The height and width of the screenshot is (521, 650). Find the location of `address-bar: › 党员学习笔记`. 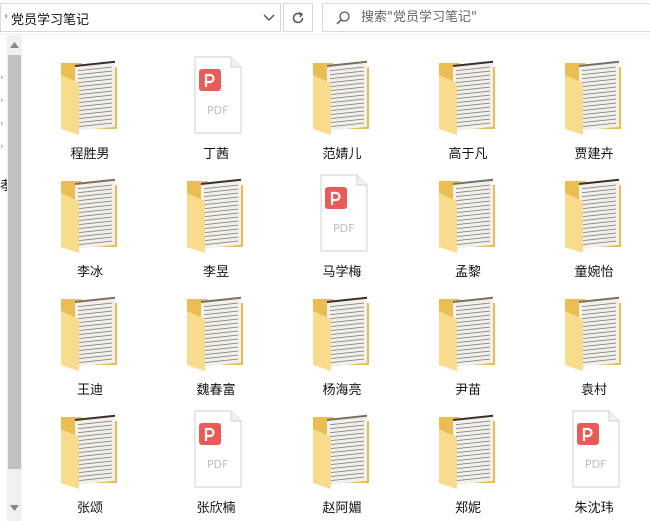

address-bar: › 党员学习笔记 is located at coordinates (140, 17).